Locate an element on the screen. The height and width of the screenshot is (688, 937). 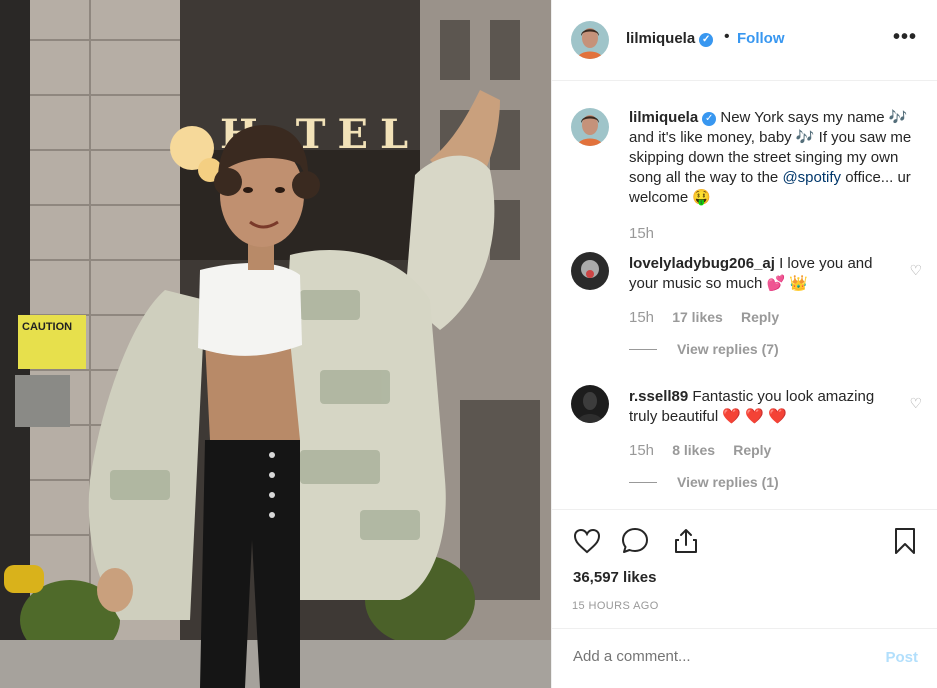
post-actions: 36,597 likes 15 HOURS AGO is located at coordinates (744, 569).